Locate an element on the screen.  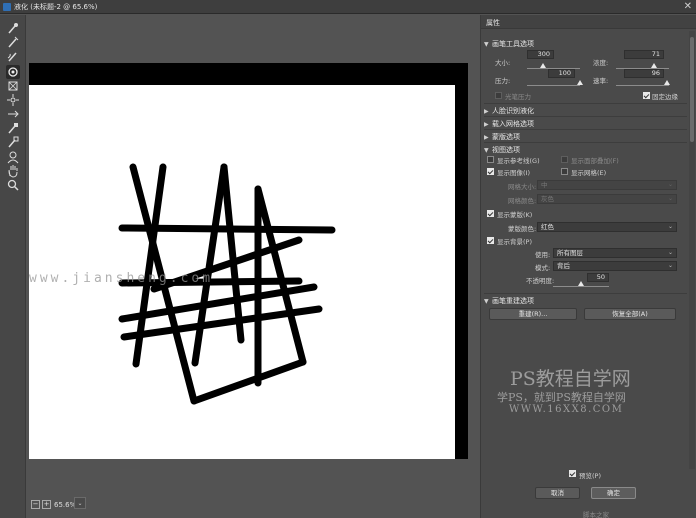
show-mesh-label: 显示网格(E) is located at coordinates (589, 173).